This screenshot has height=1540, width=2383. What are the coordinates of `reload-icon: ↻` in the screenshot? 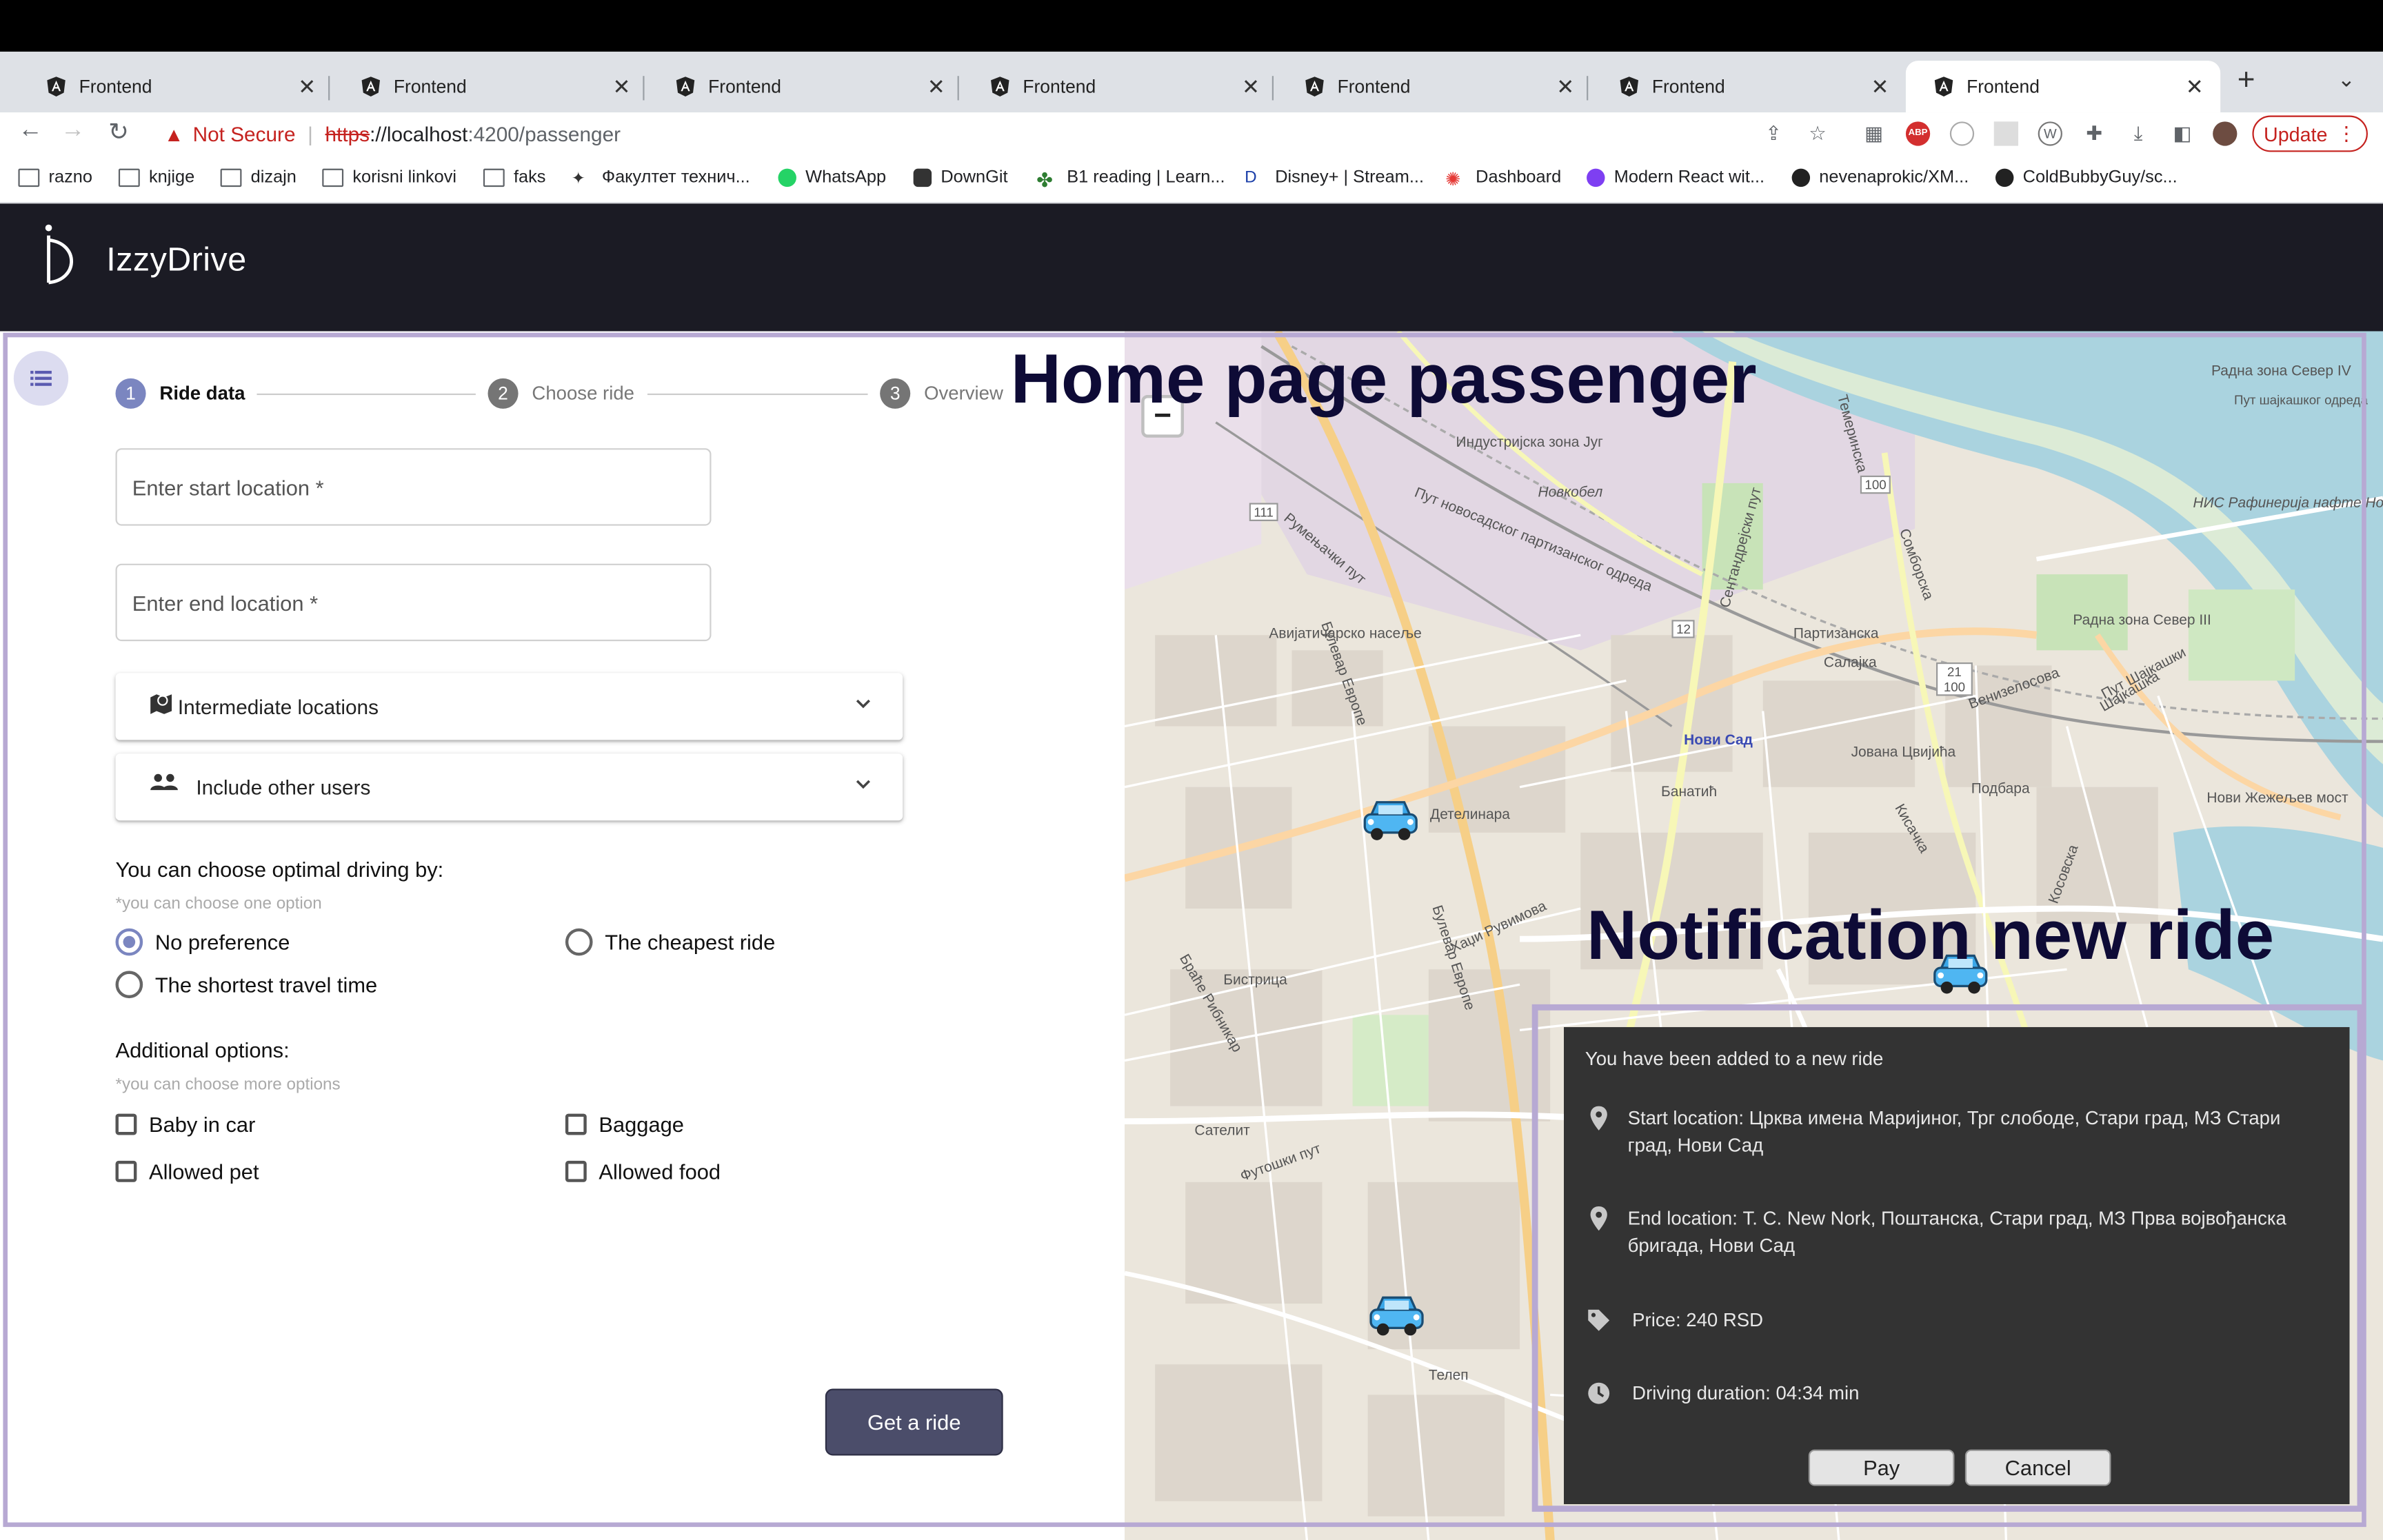 It's located at (118, 133).